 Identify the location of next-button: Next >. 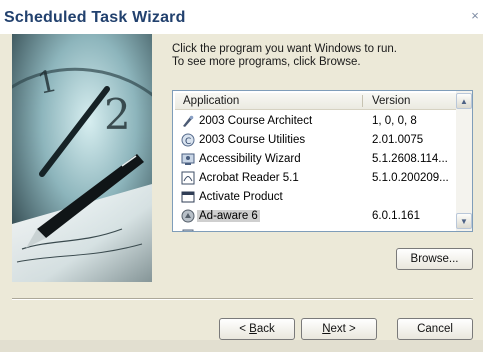
(339, 329).